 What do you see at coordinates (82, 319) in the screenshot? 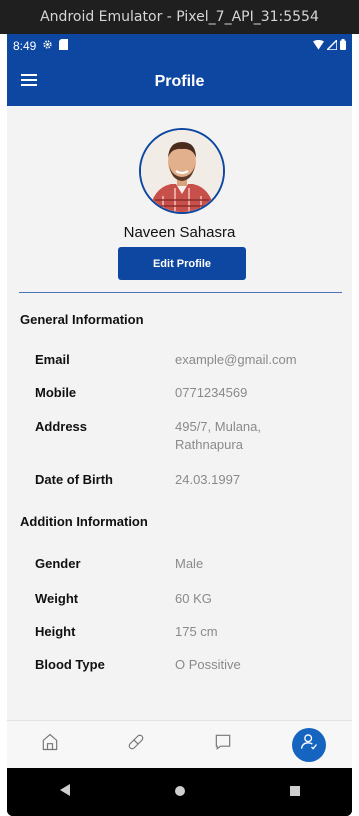
I see `general-information-title: General Information` at bounding box center [82, 319].